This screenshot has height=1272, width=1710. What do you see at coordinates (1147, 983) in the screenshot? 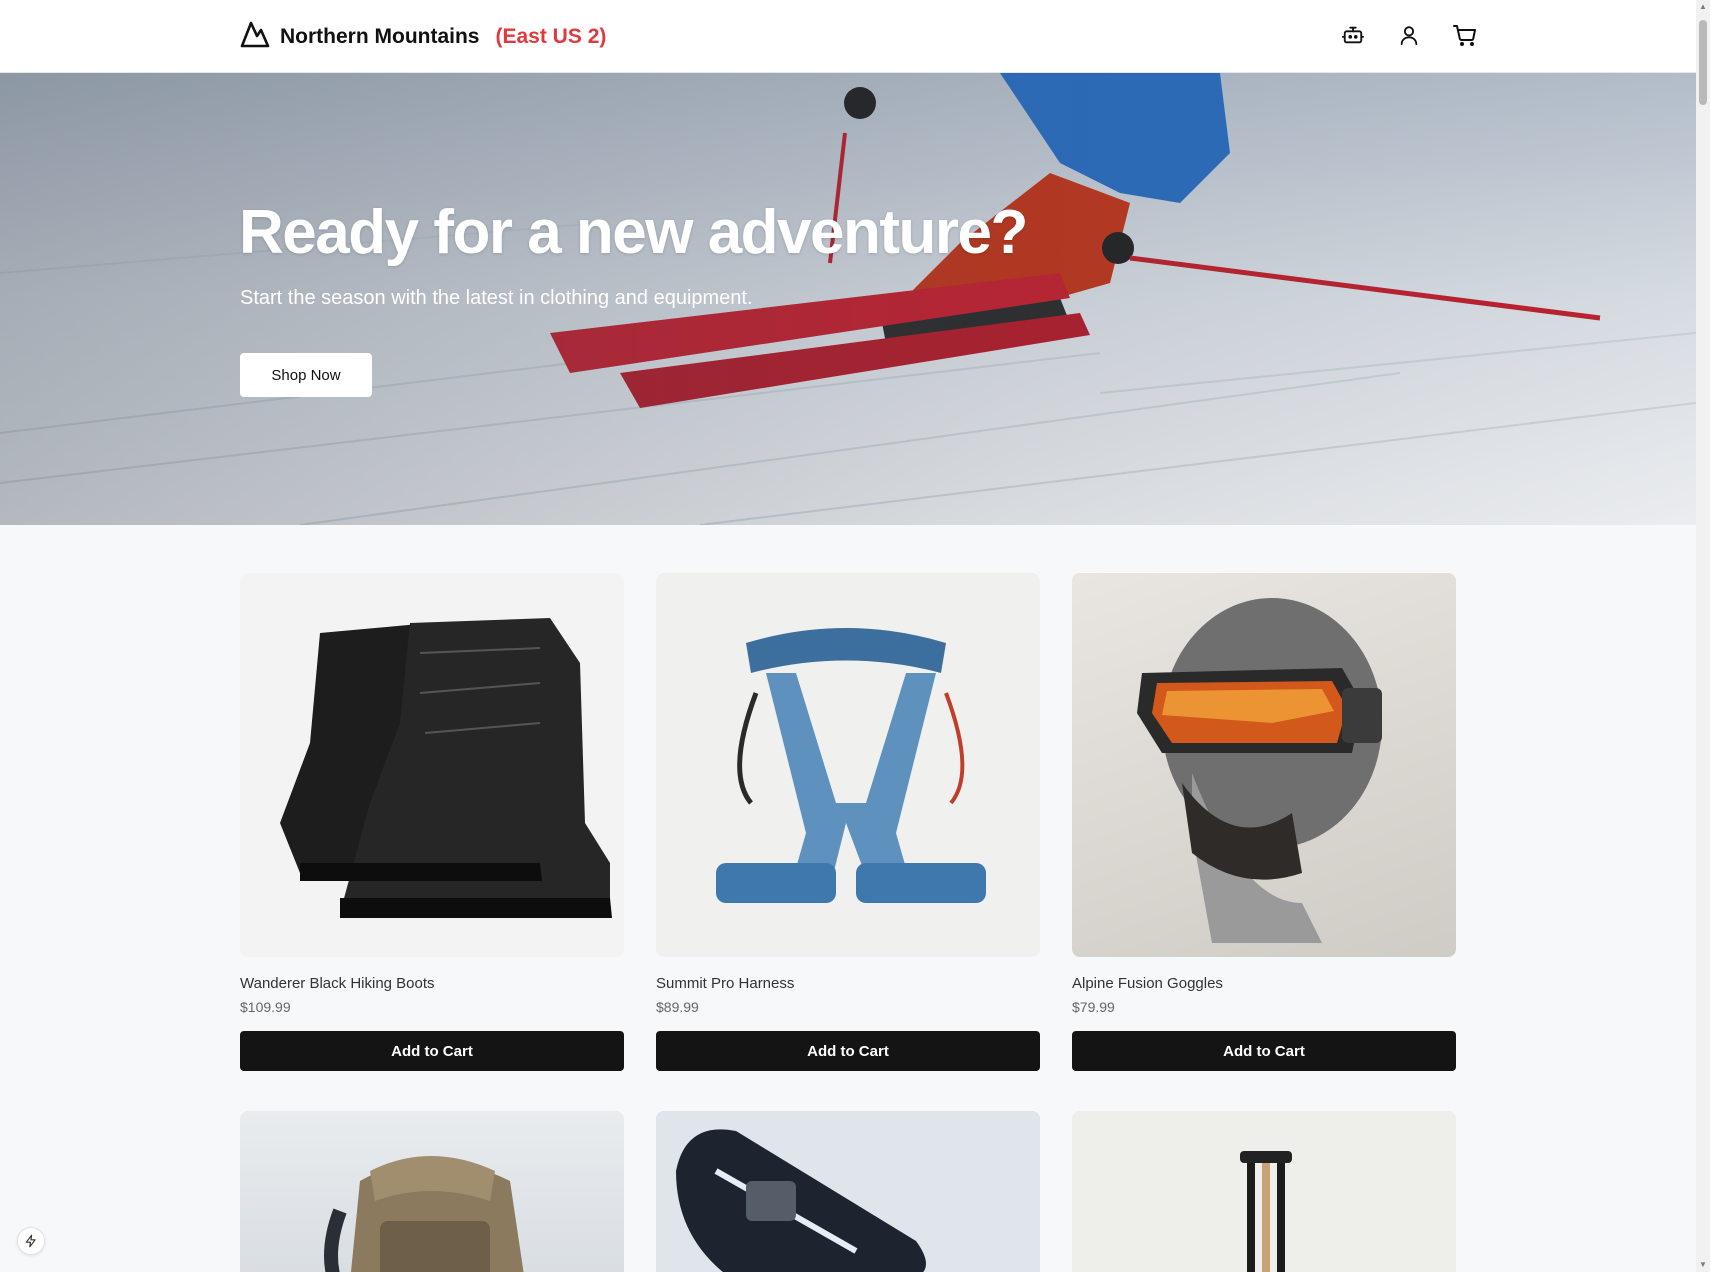
I see `product-name: Alpine Fusion Goggles` at bounding box center [1147, 983].